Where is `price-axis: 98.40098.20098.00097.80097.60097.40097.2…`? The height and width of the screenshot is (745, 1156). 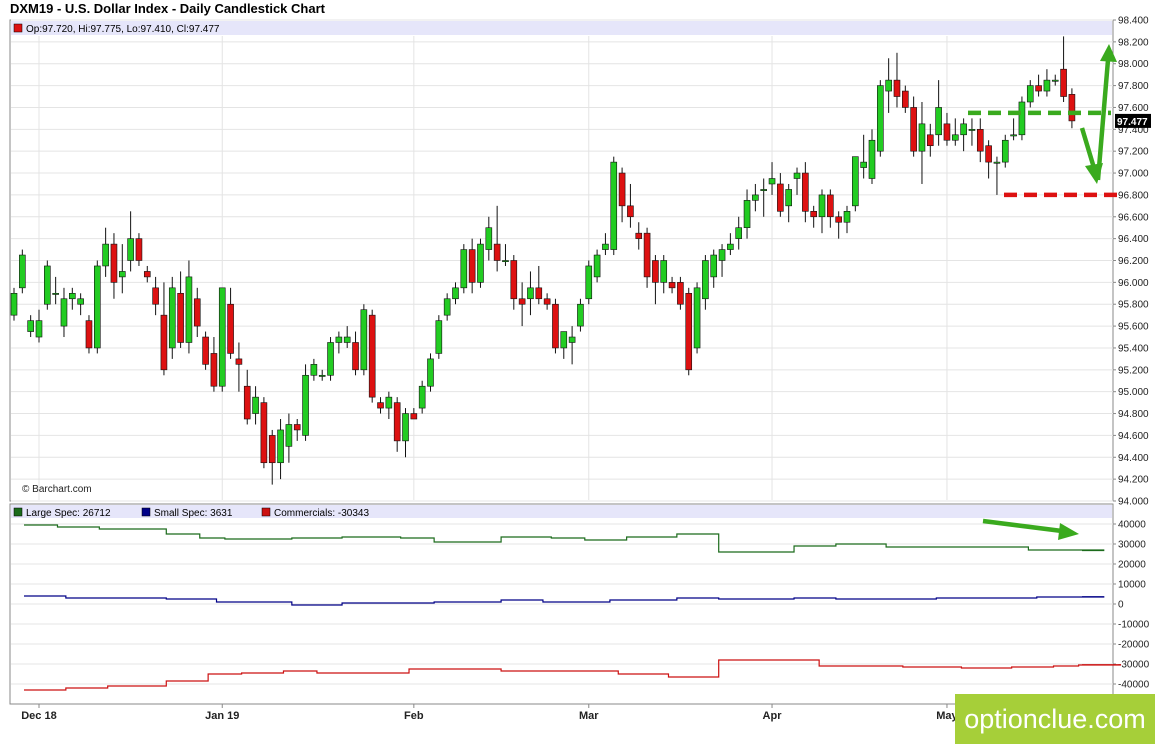 price-axis: 98.40098.20098.00097.80097.60097.40097.2… is located at coordinates (1131, 262).